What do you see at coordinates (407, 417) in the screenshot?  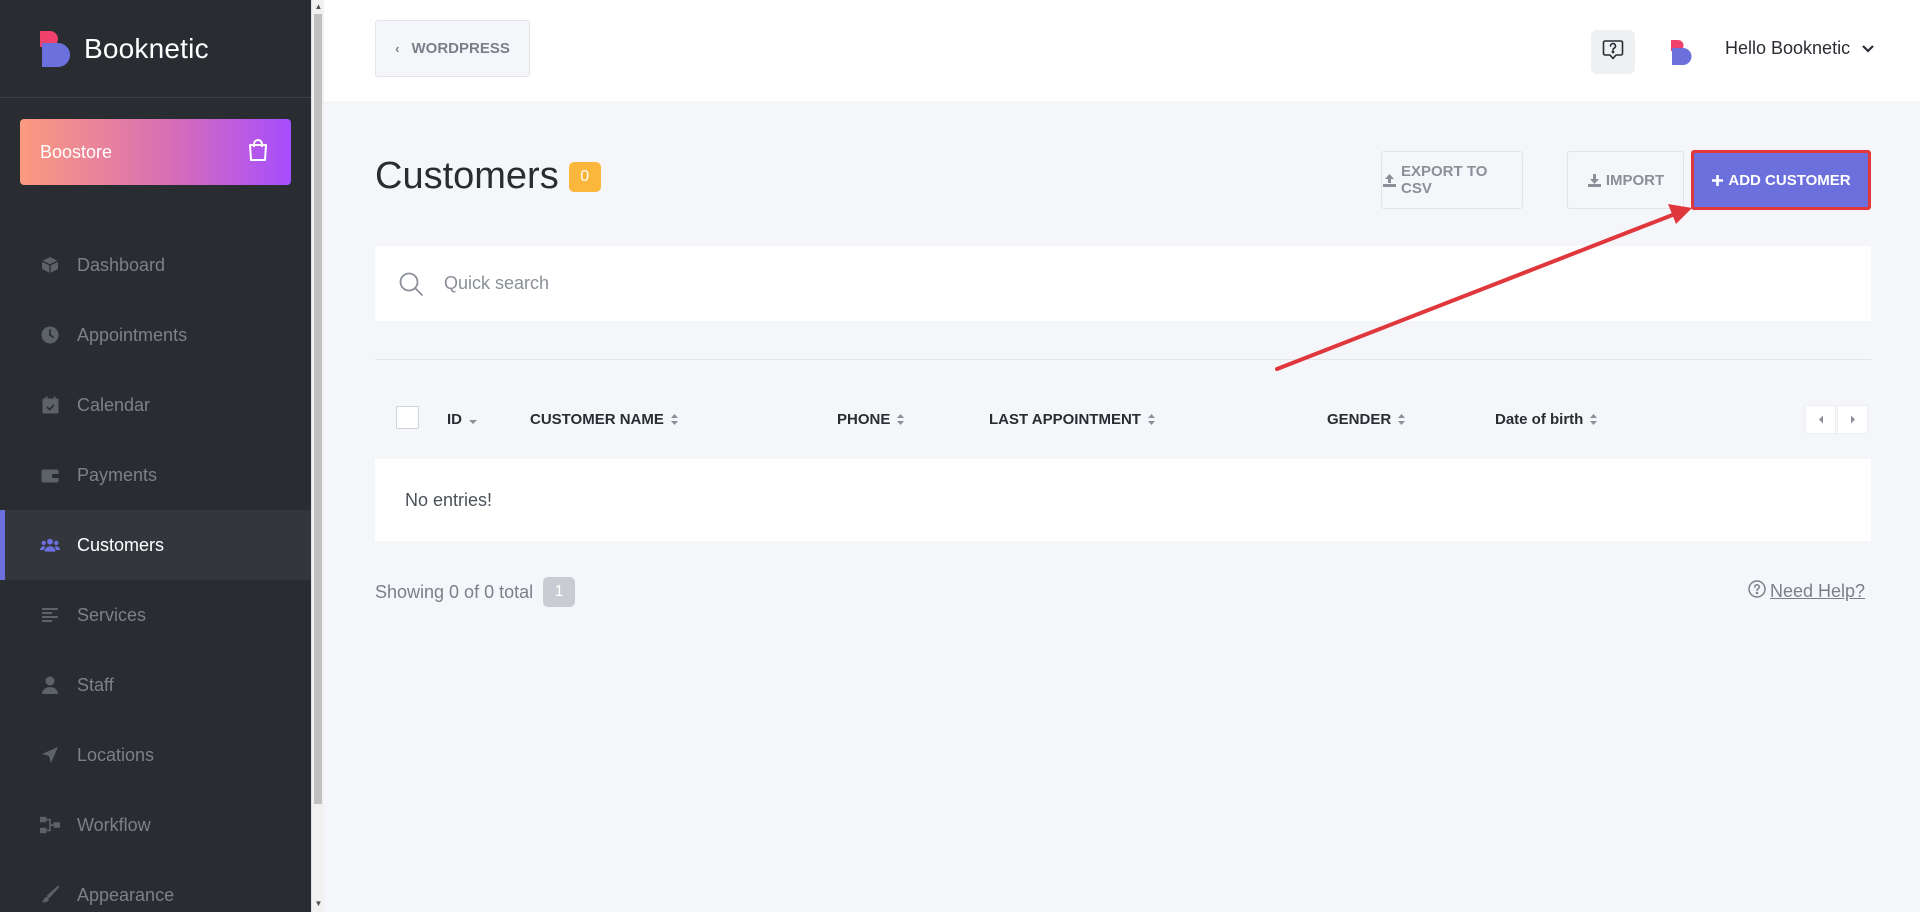 I see `select-all-checkbox` at bounding box center [407, 417].